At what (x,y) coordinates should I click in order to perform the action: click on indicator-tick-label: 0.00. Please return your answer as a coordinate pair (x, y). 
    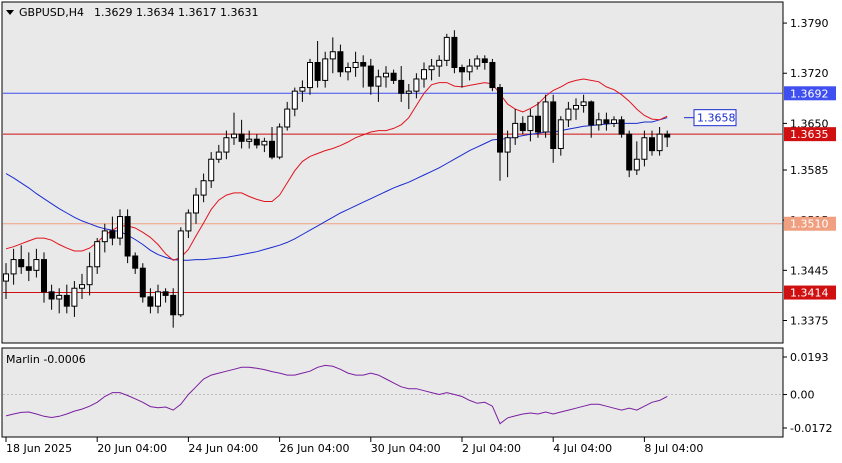
    Looking at the image, I should click on (802, 395).